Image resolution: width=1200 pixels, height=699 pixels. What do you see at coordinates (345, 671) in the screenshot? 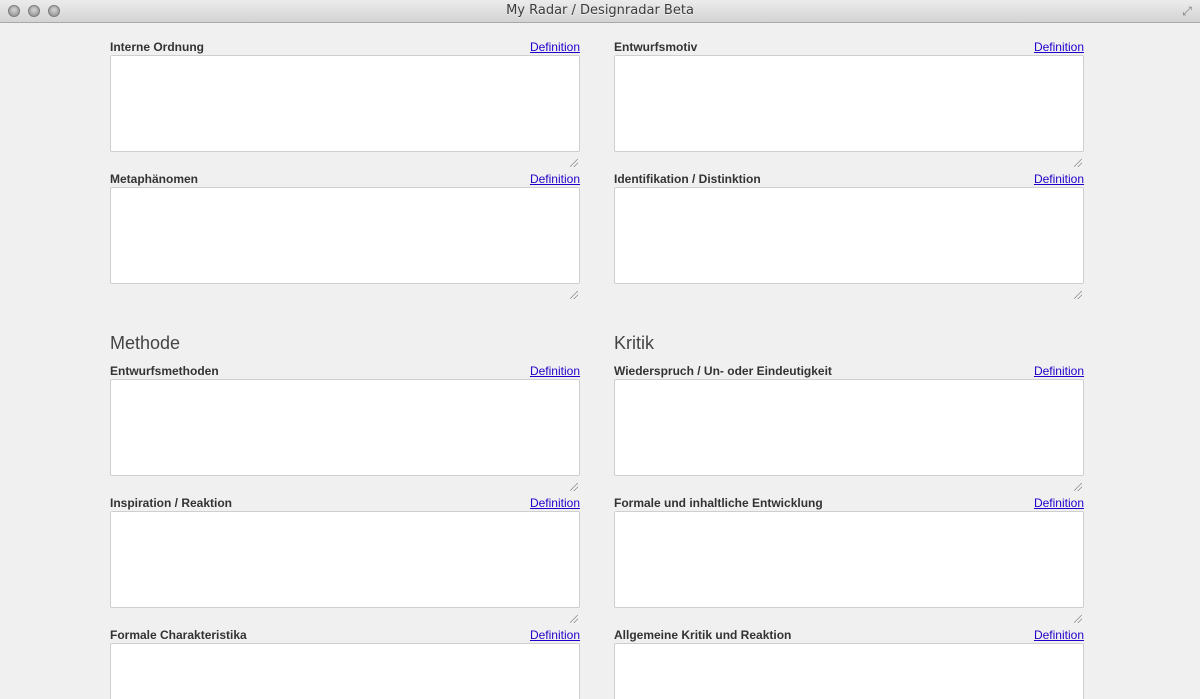
I see `formale-charakteristika-textarea` at bounding box center [345, 671].